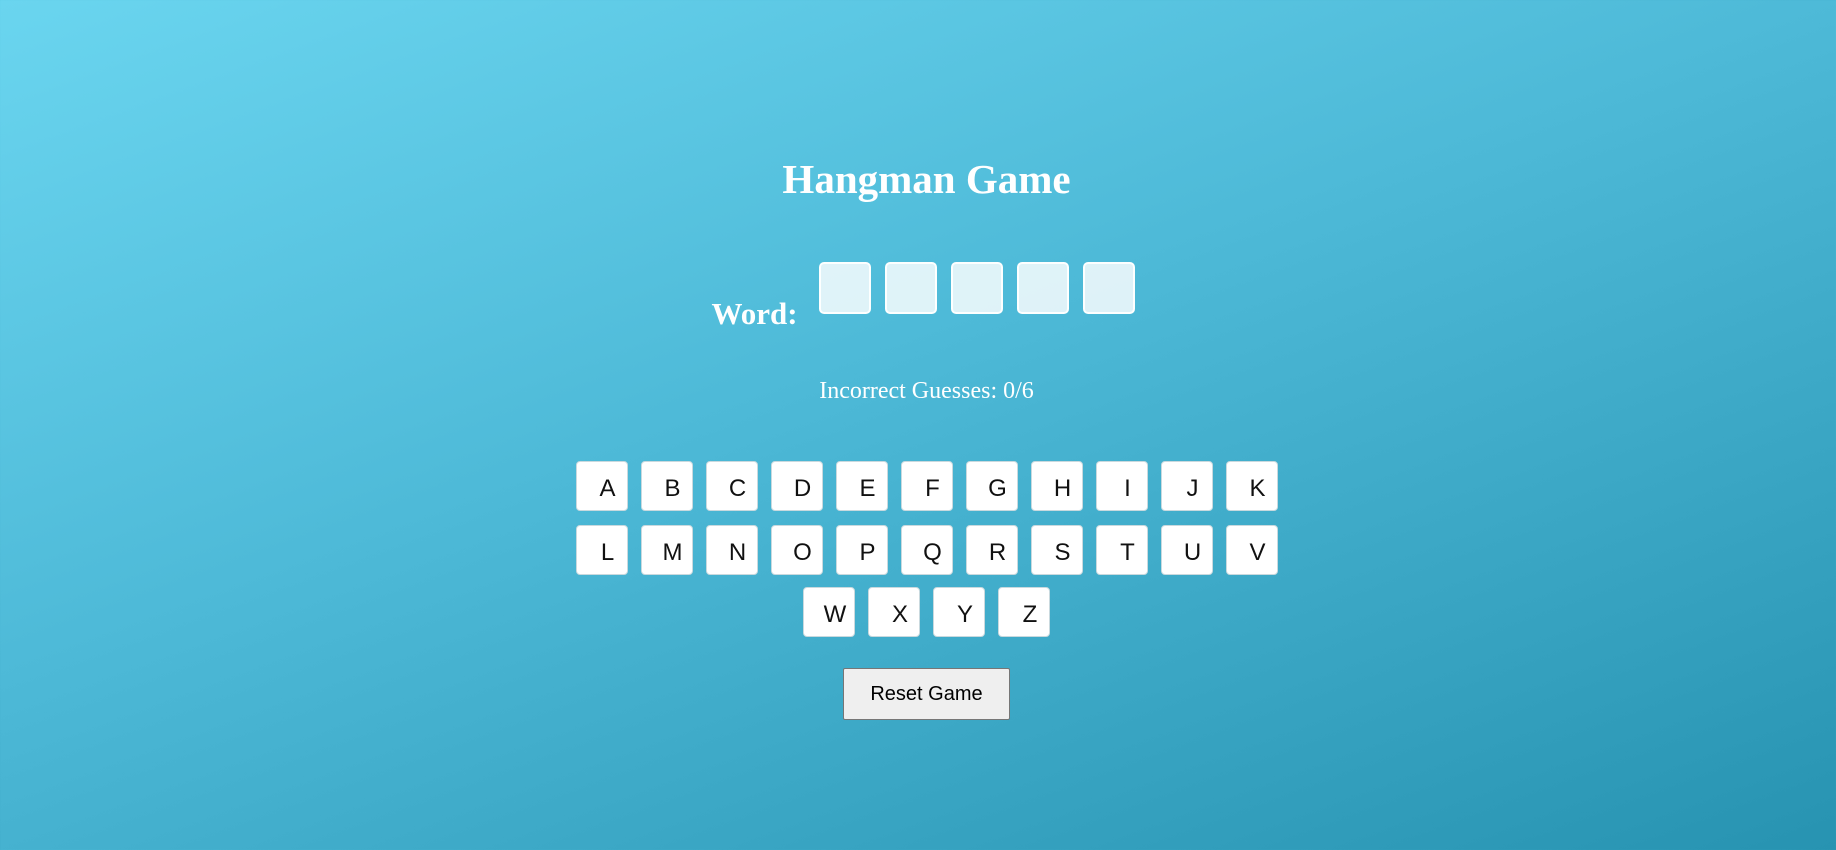  Describe the element at coordinates (991, 550) in the screenshot. I see `letter-key-r: R` at that location.